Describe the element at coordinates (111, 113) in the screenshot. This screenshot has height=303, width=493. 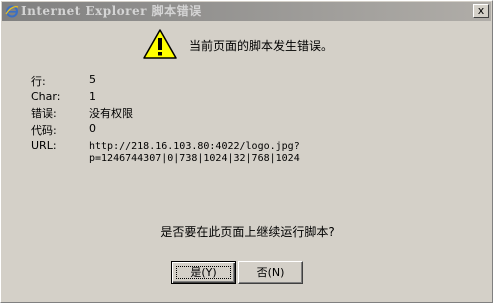
I see `error-value: 没有权限` at that location.